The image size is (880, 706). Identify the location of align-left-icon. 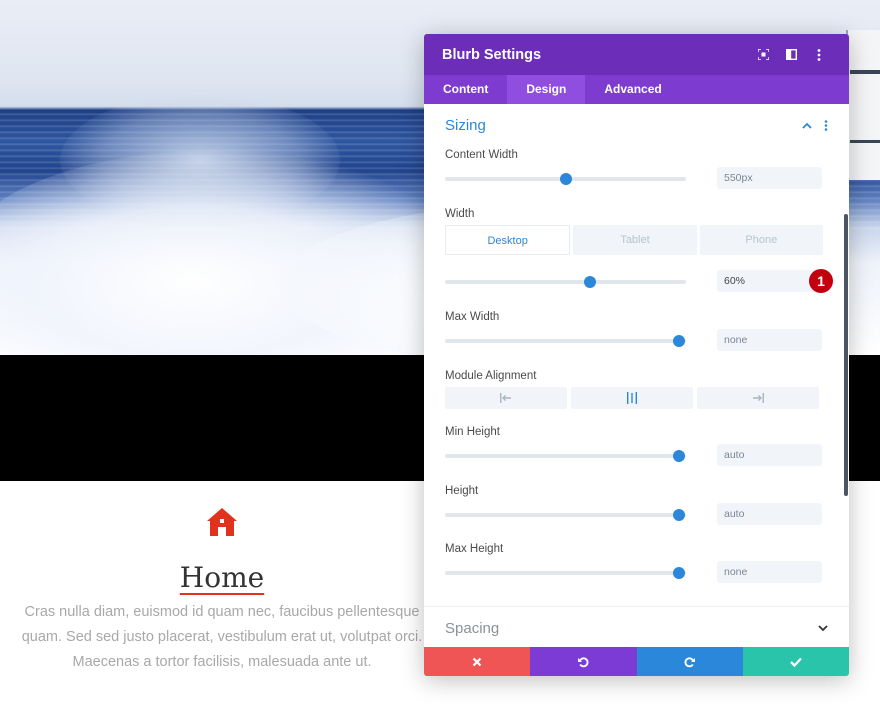
(505, 398).